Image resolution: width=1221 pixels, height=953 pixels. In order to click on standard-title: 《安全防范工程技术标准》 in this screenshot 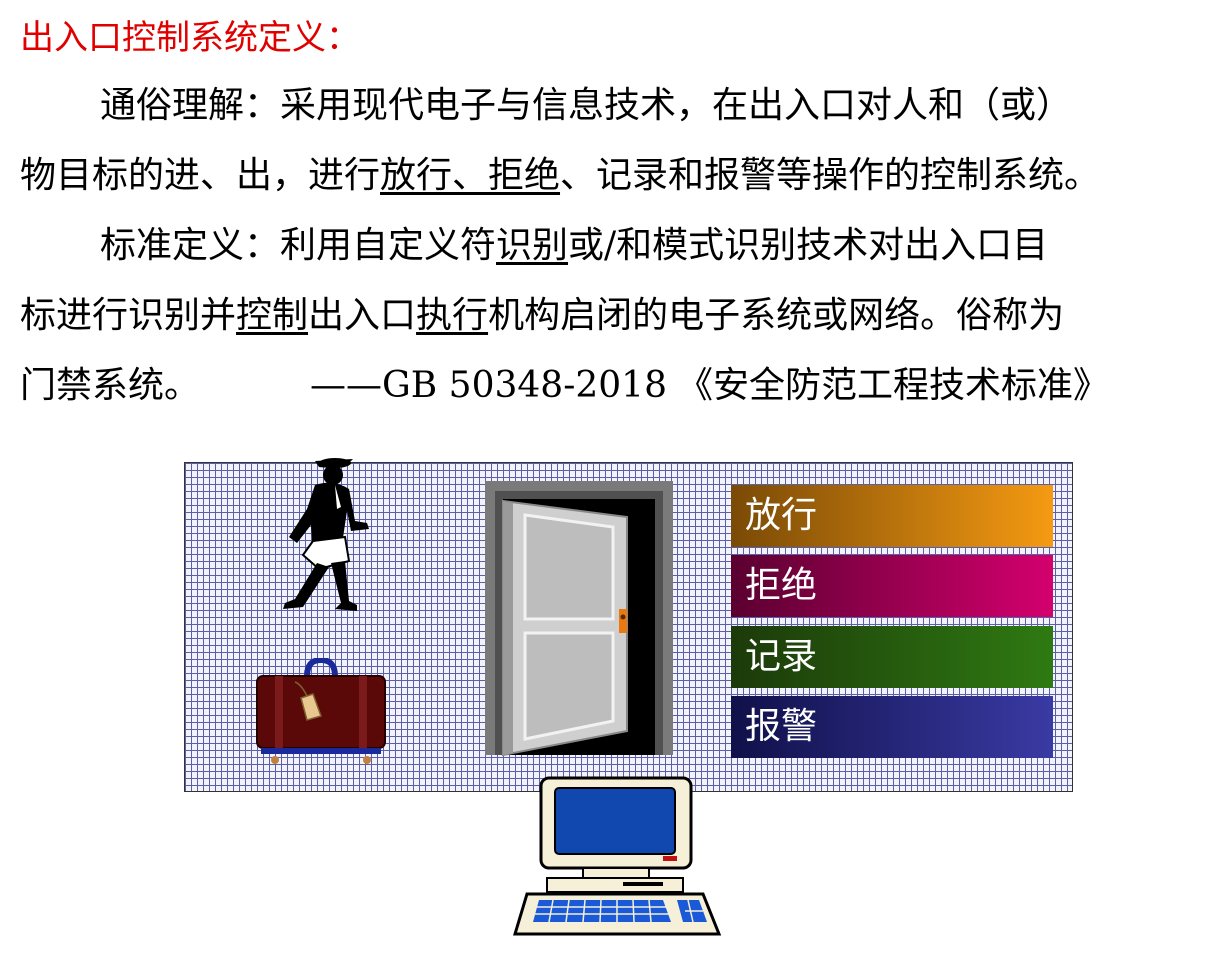, I will do `click(892, 385)`.